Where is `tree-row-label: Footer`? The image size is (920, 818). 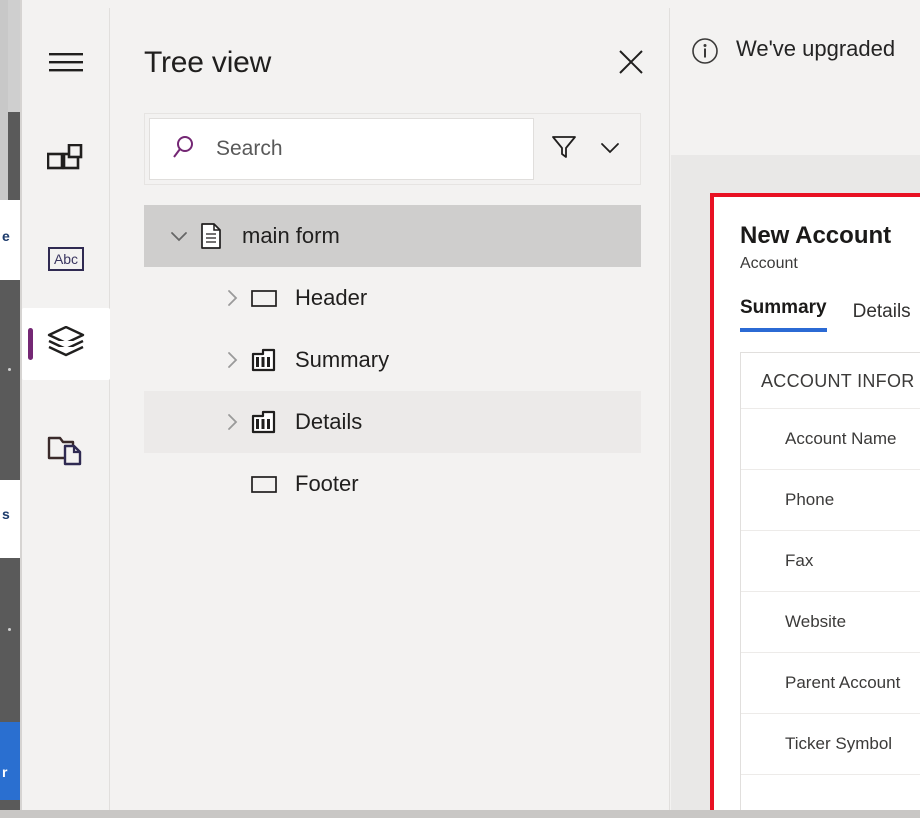 tree-row-label: Footer is located at coordinates (327, 483).